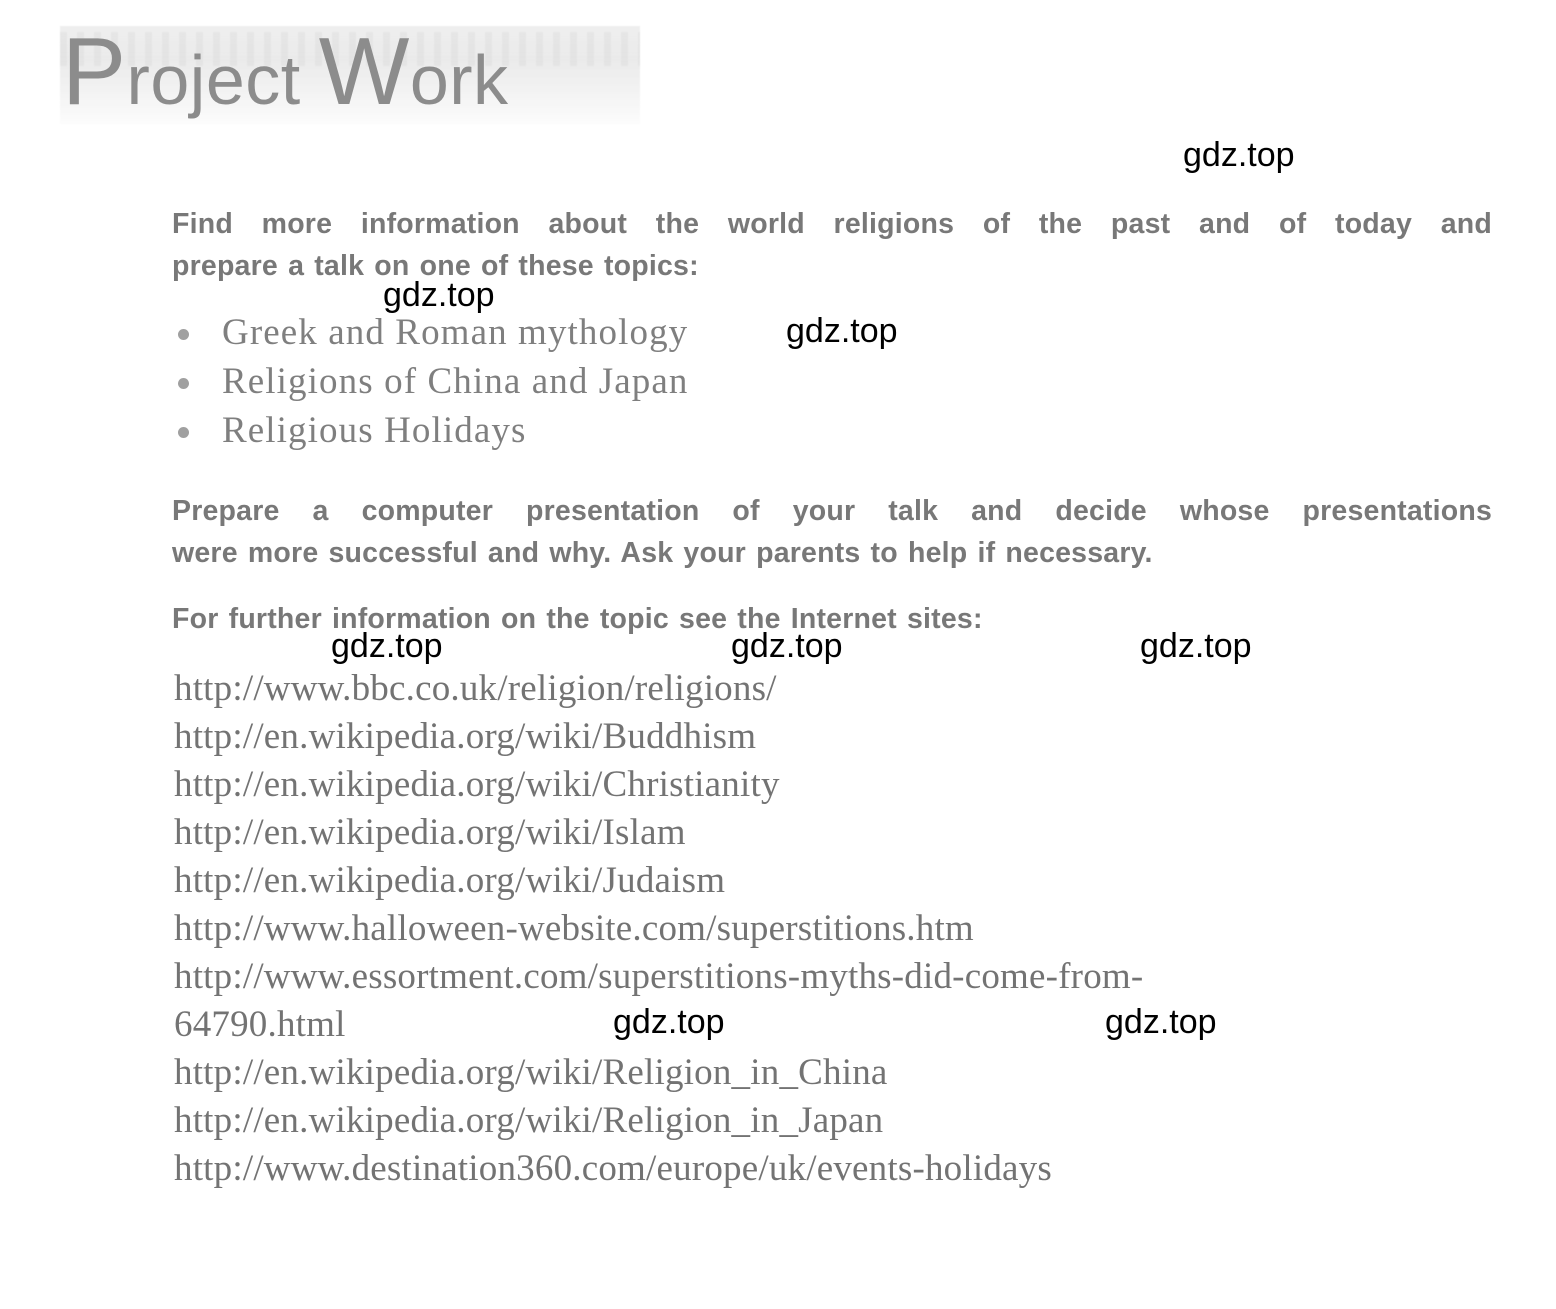 Image resolution: width=1556 pixels, height=1309 pixels. What do you see at coordinates (213, 80) in the screenshot?
I see `page-title-word-project: roject` at bounding box center [213, 80].